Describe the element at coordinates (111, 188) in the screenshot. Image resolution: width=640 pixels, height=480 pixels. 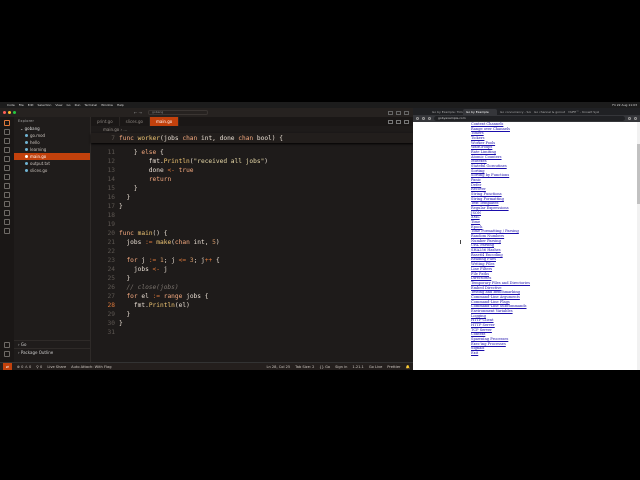
I see `line-number: 15` at that location.